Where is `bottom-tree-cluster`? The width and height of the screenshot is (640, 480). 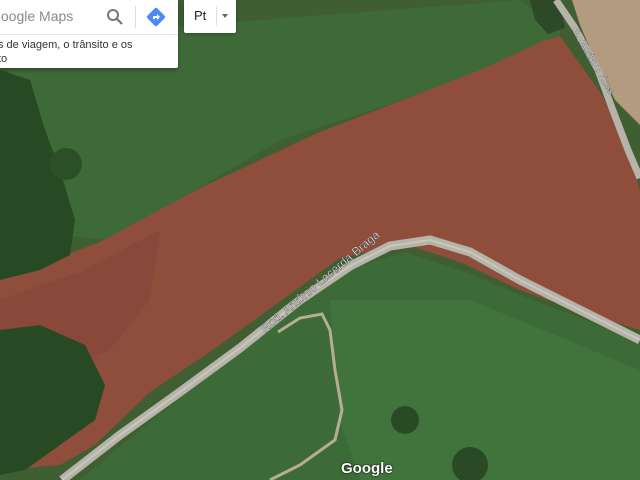
bottom-tree-cluster is located at coordinates (405, 420).